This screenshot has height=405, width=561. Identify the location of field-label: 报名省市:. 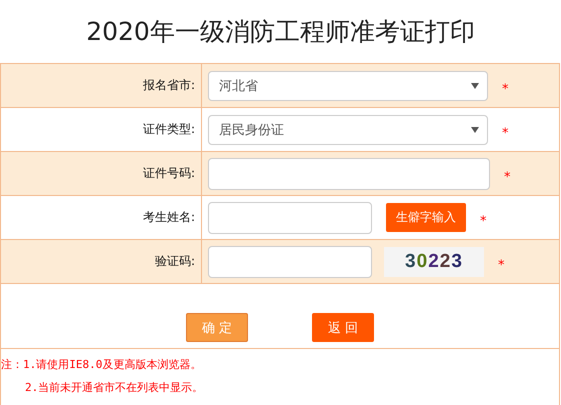
(168, 85).